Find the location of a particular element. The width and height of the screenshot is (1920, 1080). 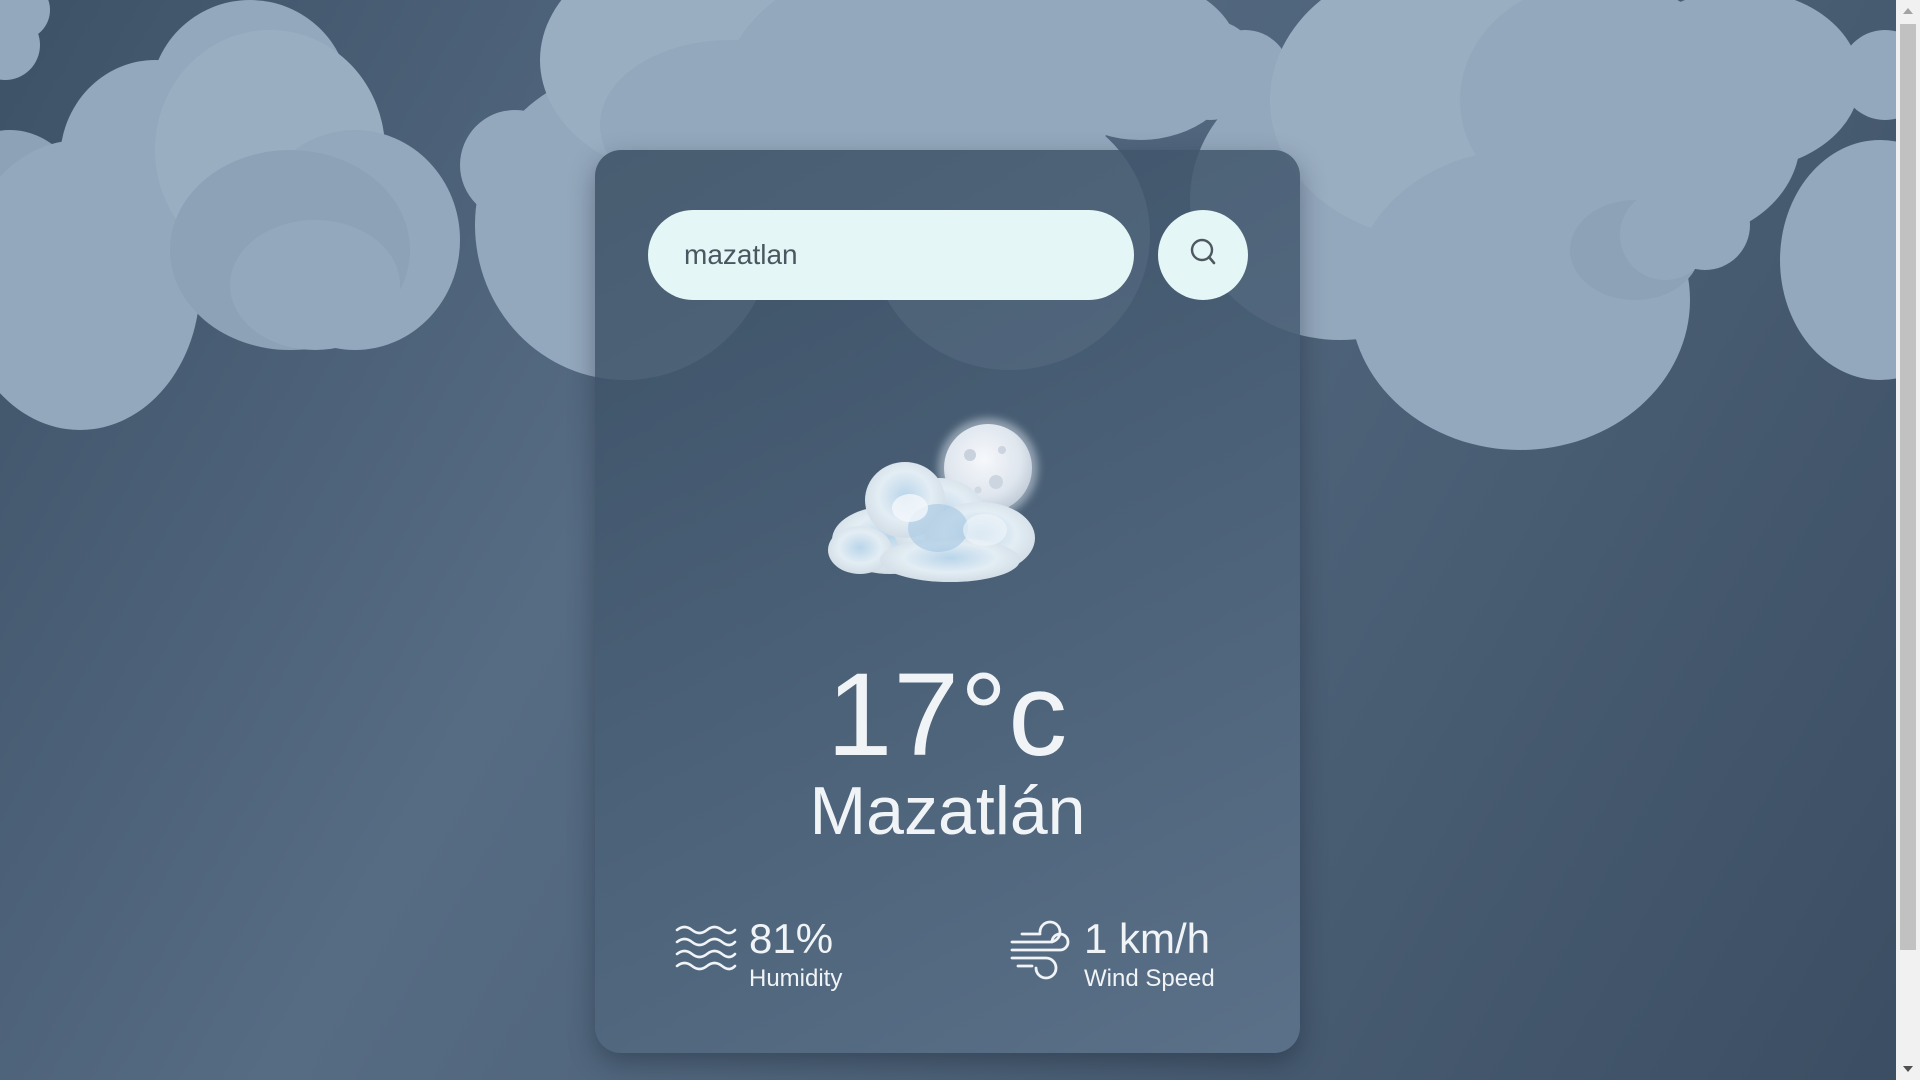

wind-label: Wind Speed is located at coordinates (1149, 978).